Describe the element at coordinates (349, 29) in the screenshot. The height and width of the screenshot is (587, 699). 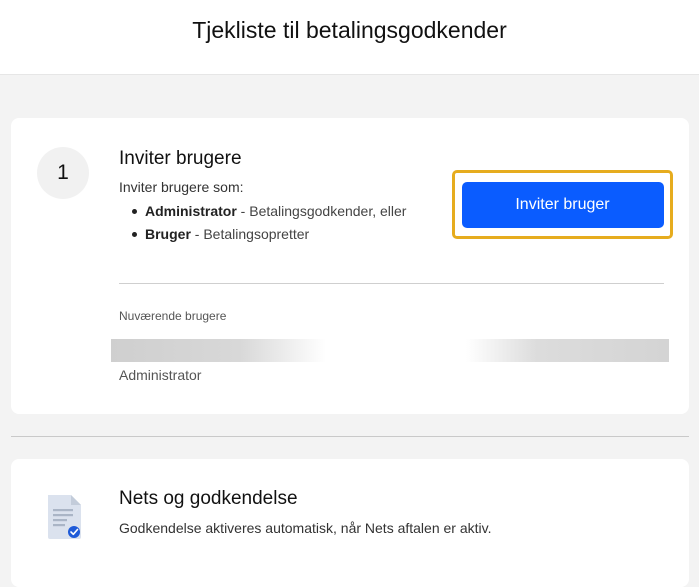
I see `page-title: Tjekliste til betalingsgodkender` at that location.